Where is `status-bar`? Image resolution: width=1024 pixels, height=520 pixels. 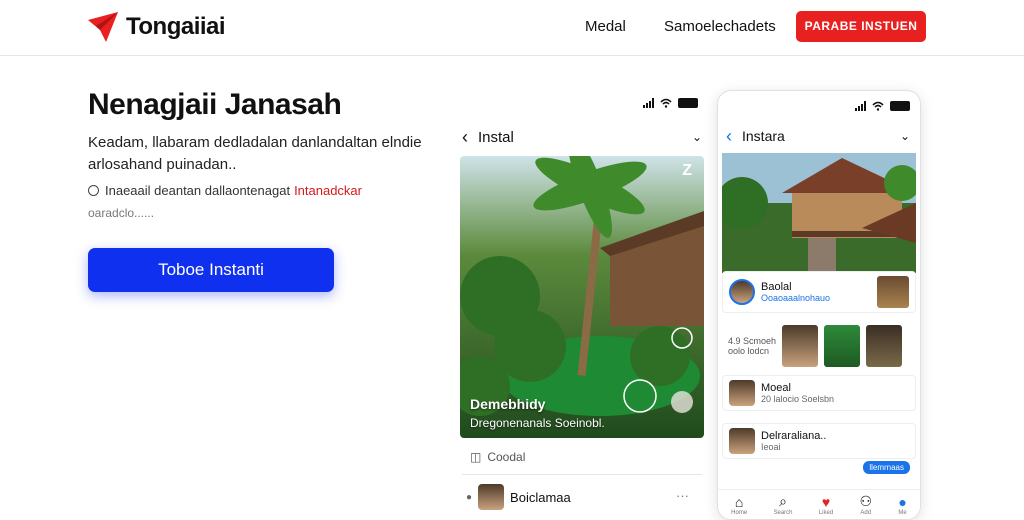 status-bar is located at coordinates (670, 103).